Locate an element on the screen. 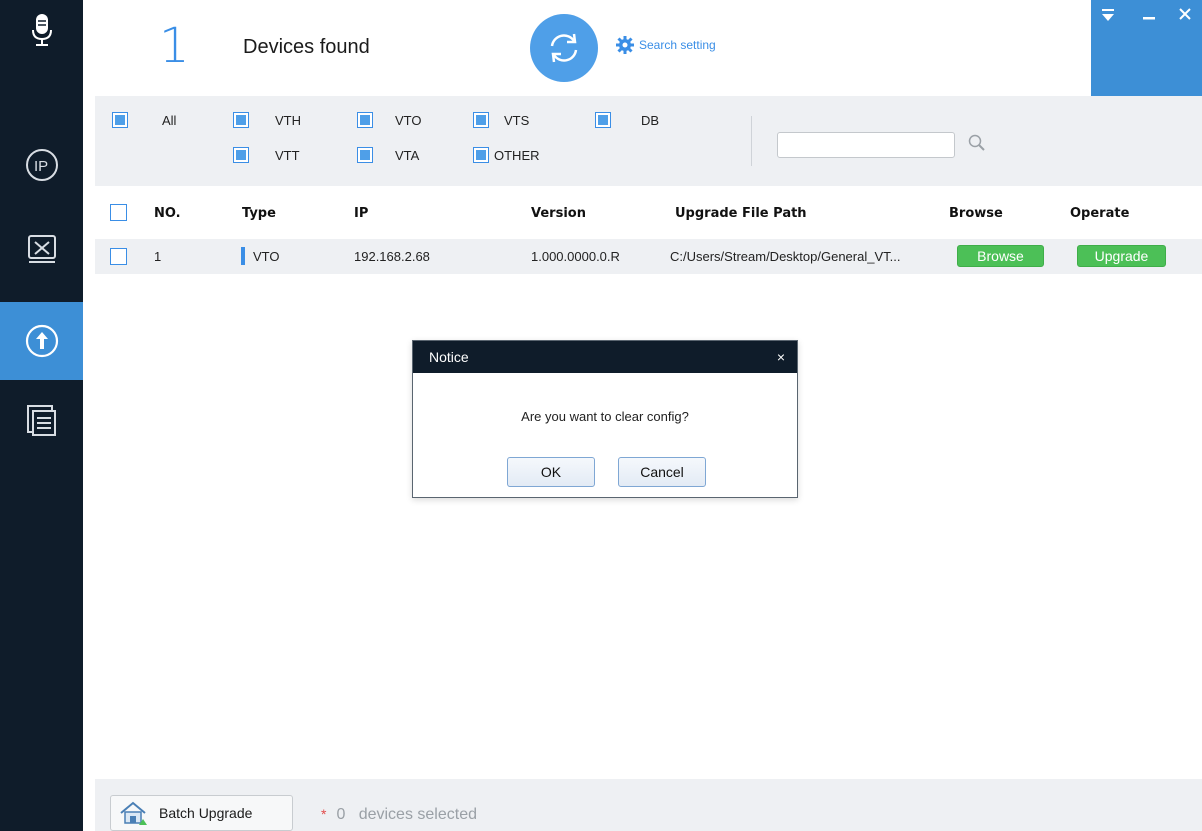 This screenshot has height=831, width=1202. column-header-ip: IP is located at coordinates (361, 213).